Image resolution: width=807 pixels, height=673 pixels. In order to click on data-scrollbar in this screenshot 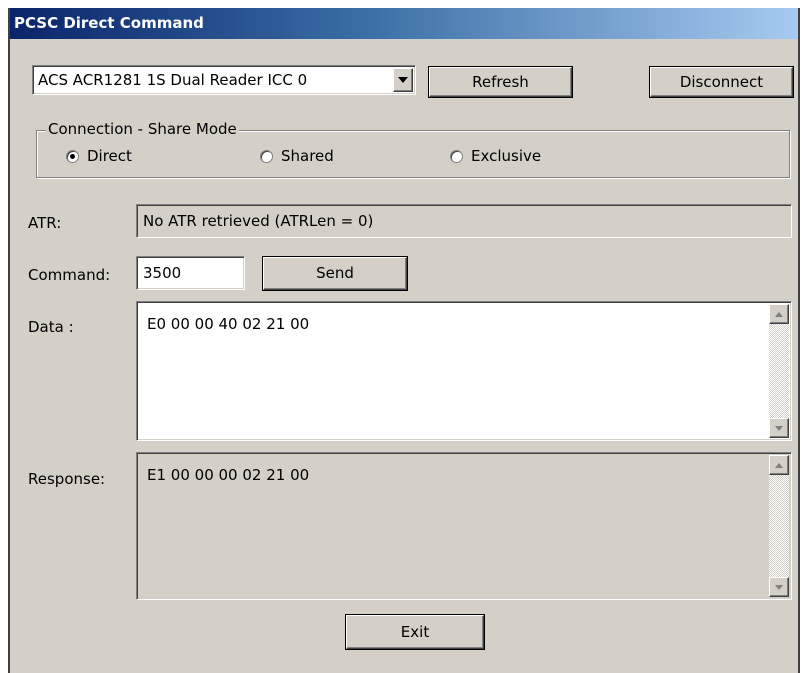, I will do `click(779, 371)`.